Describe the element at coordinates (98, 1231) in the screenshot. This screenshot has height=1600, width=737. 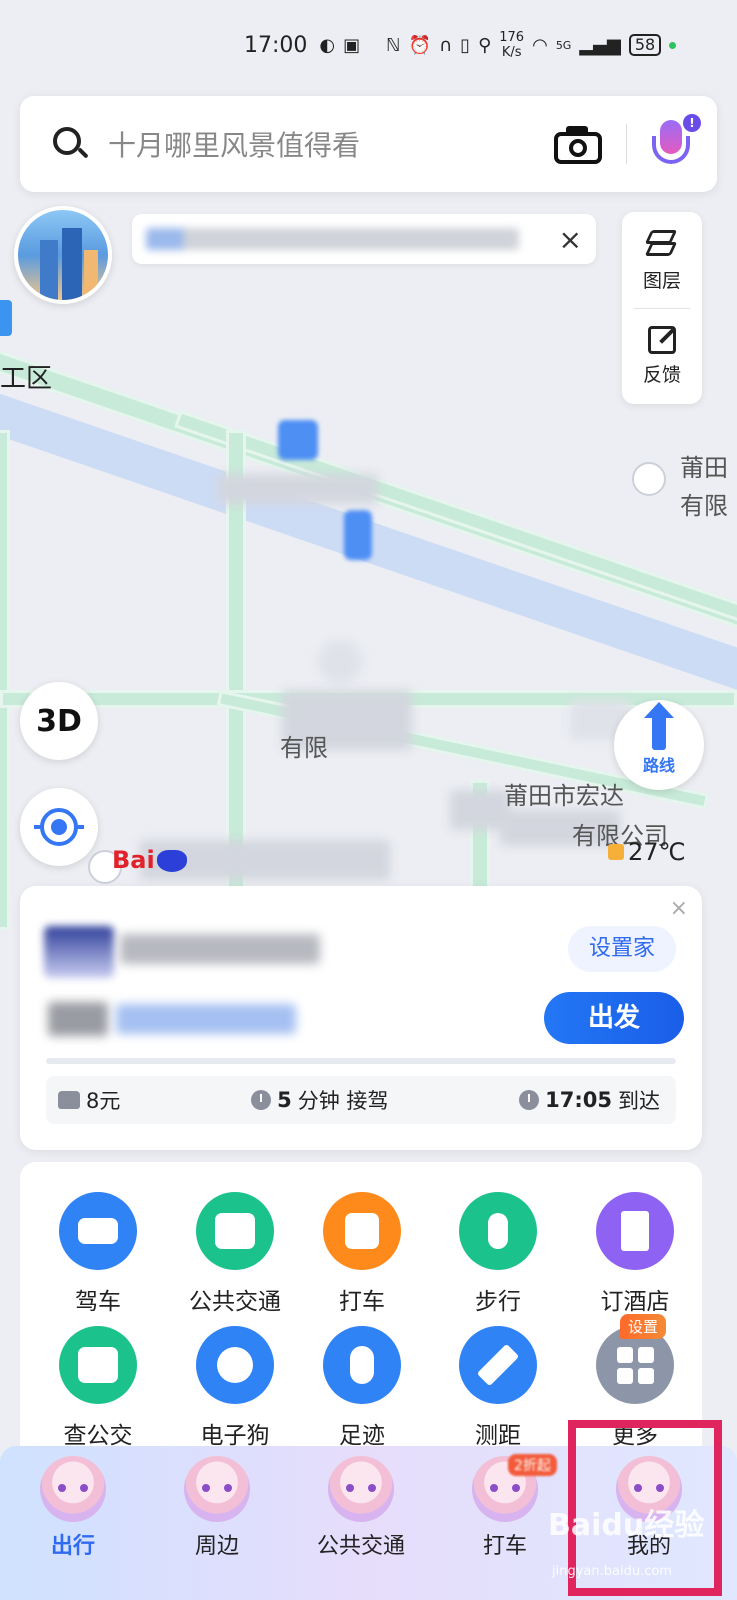
I see `car-icon` at that location.